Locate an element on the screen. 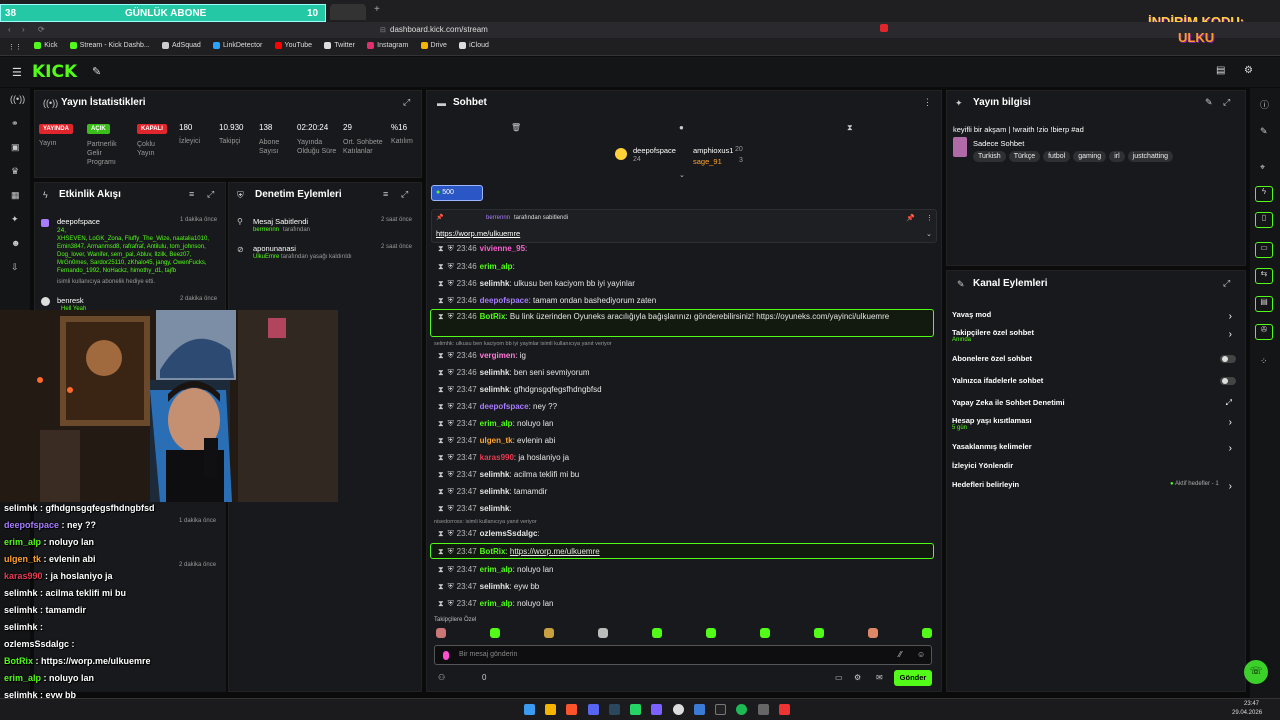  toggle-switch is located at coordinates (1228, 359).